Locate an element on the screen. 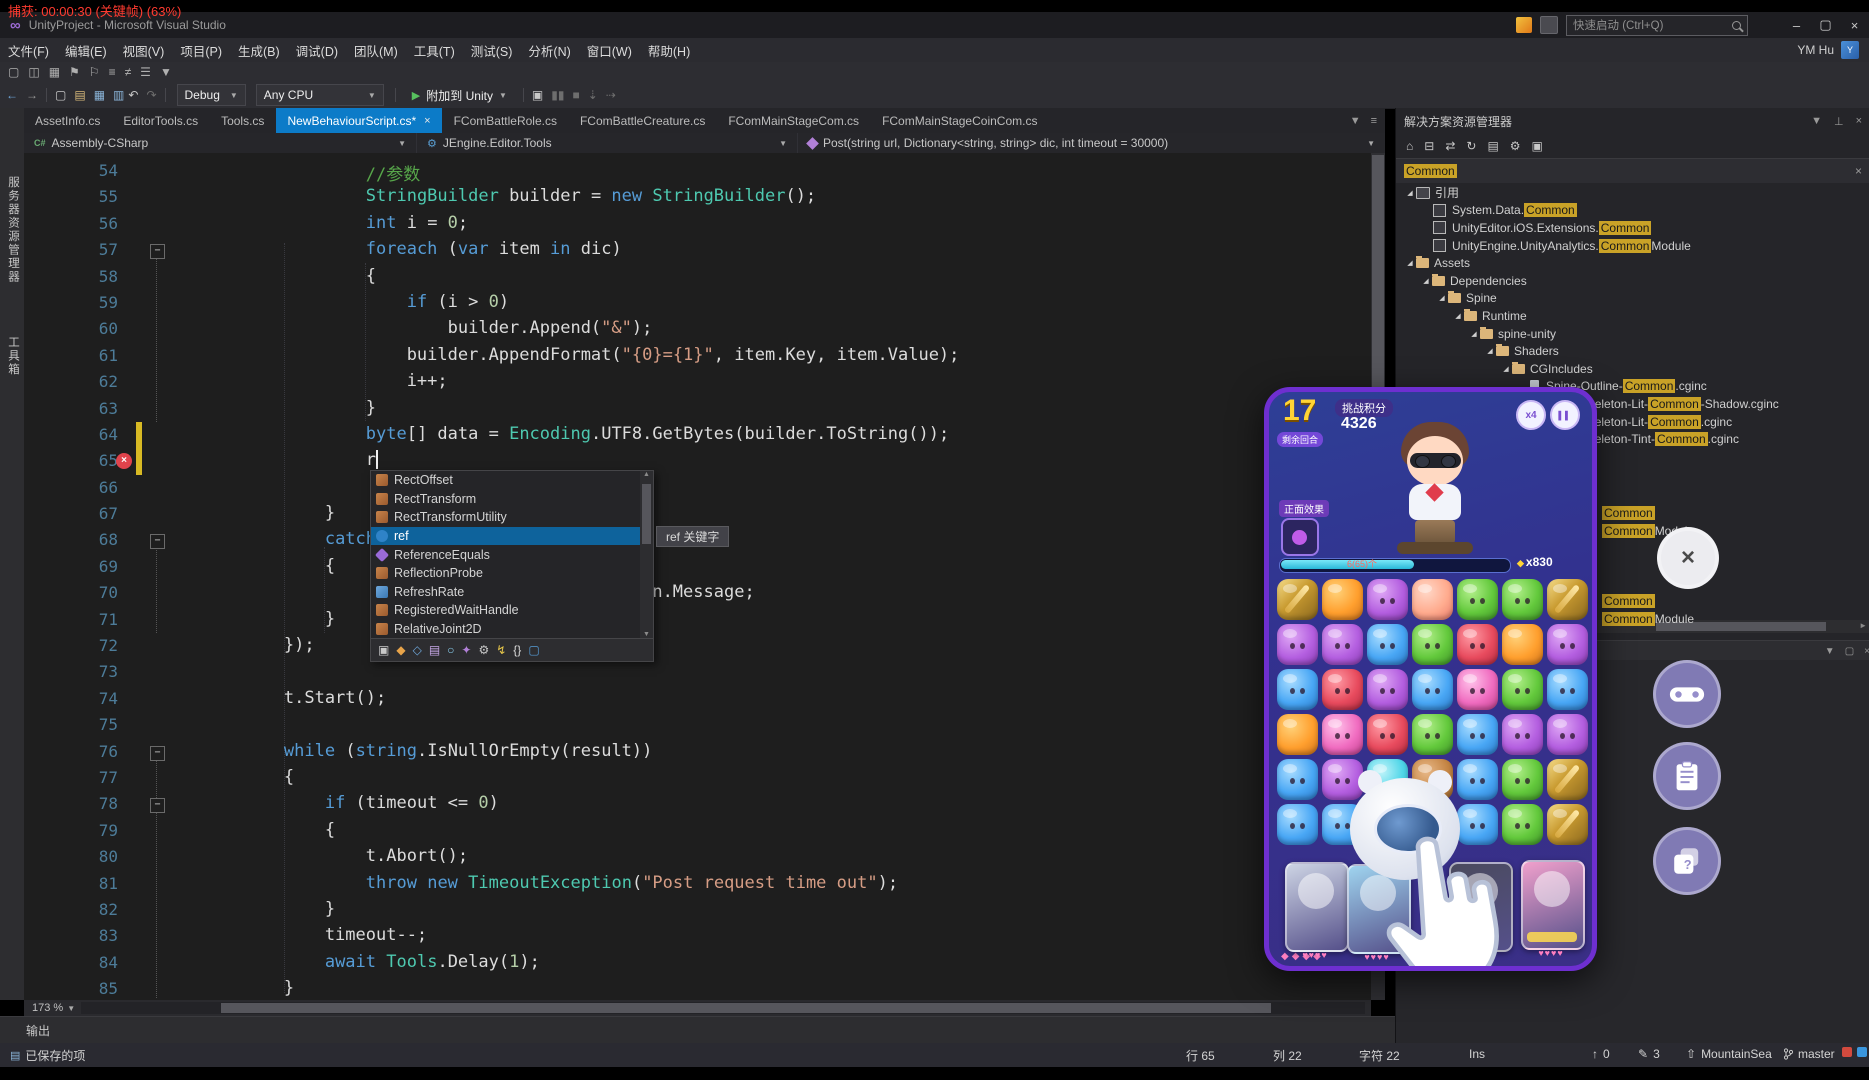  tree-item: ◢ Dependencies is located at coordinates (1632, 281).